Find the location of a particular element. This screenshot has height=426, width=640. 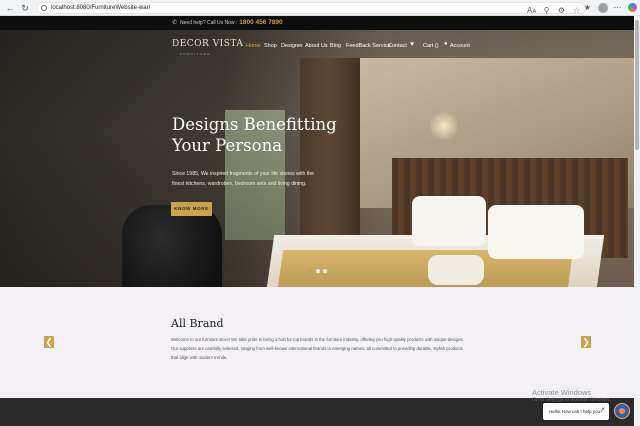

back-icon: ← is located at coordinates (10, 8).